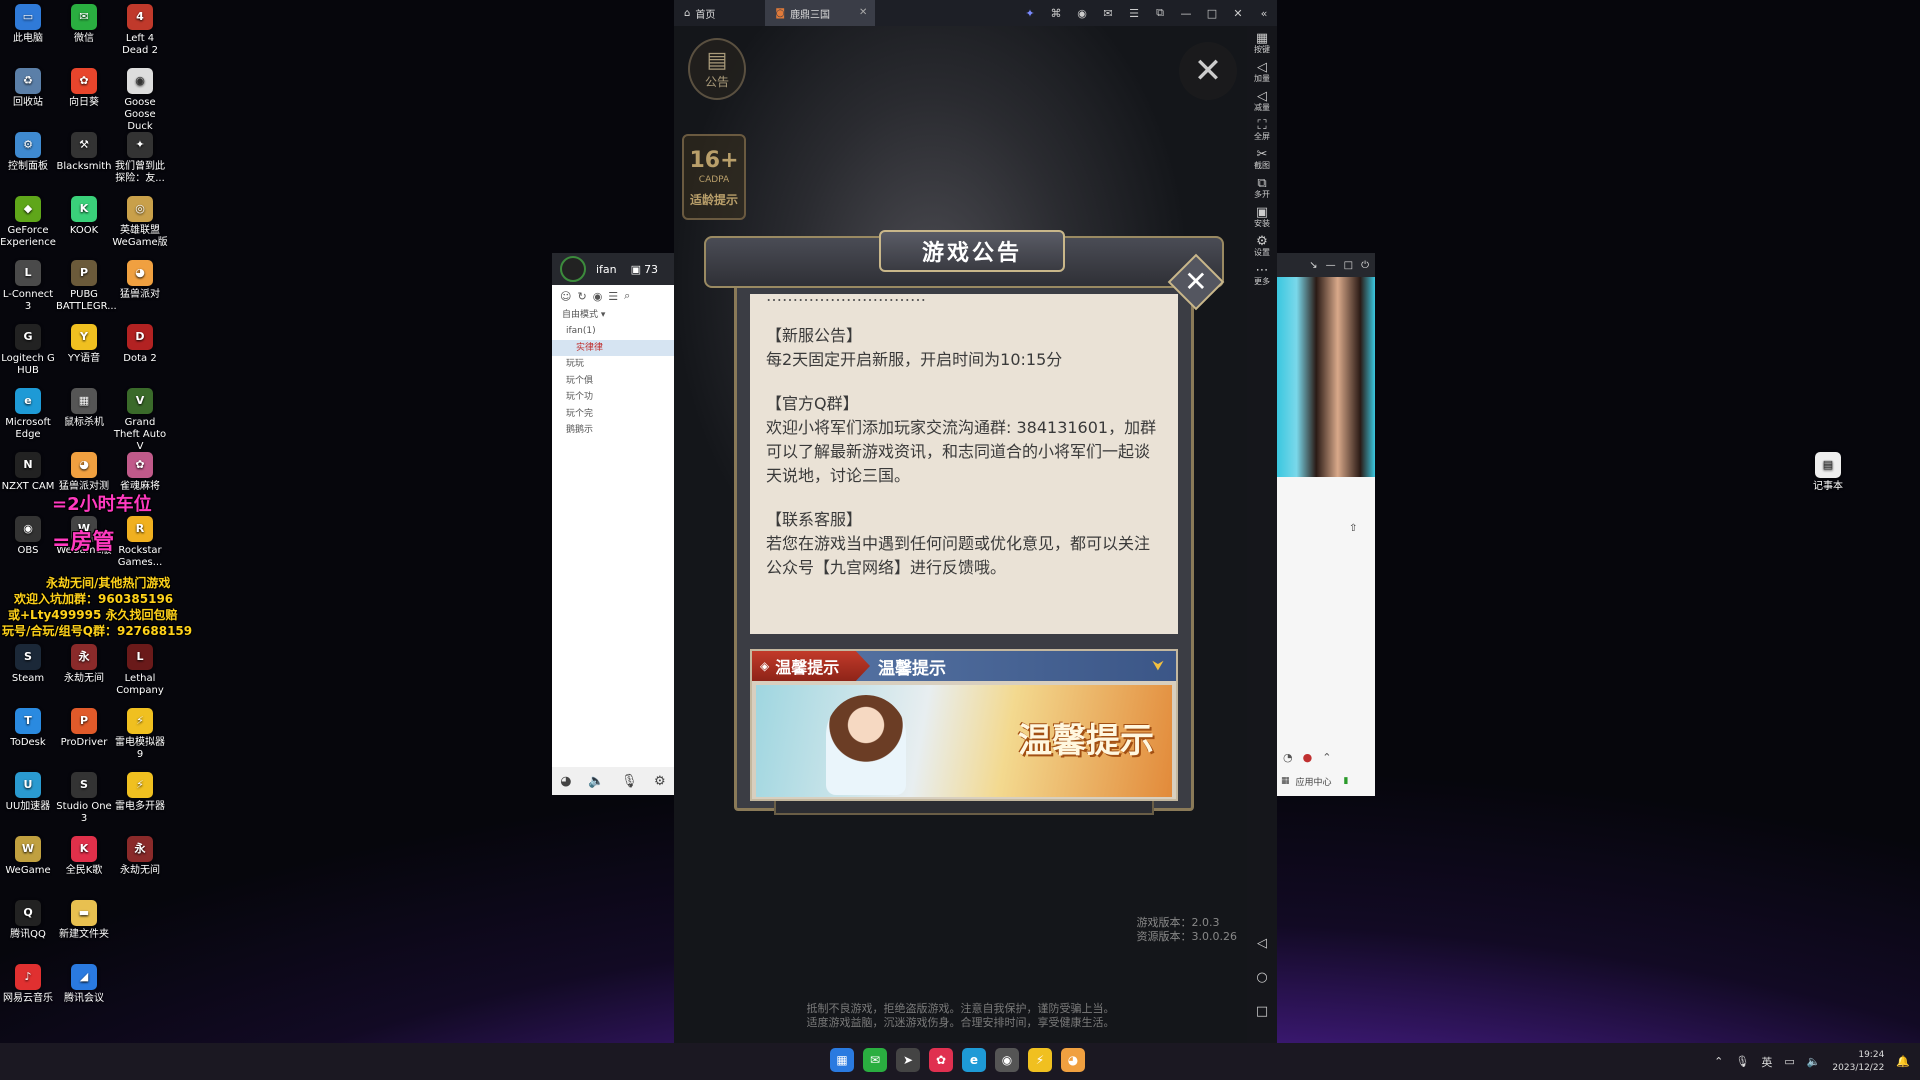 The image size is (1920, 1080). I want to click on sidebar-item-fullscreen: ⛶ 全屏, so click(1262, 130).